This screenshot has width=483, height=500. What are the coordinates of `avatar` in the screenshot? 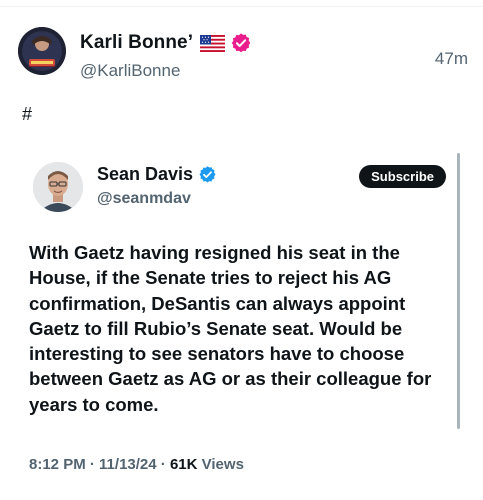 It's located at (42, 51).